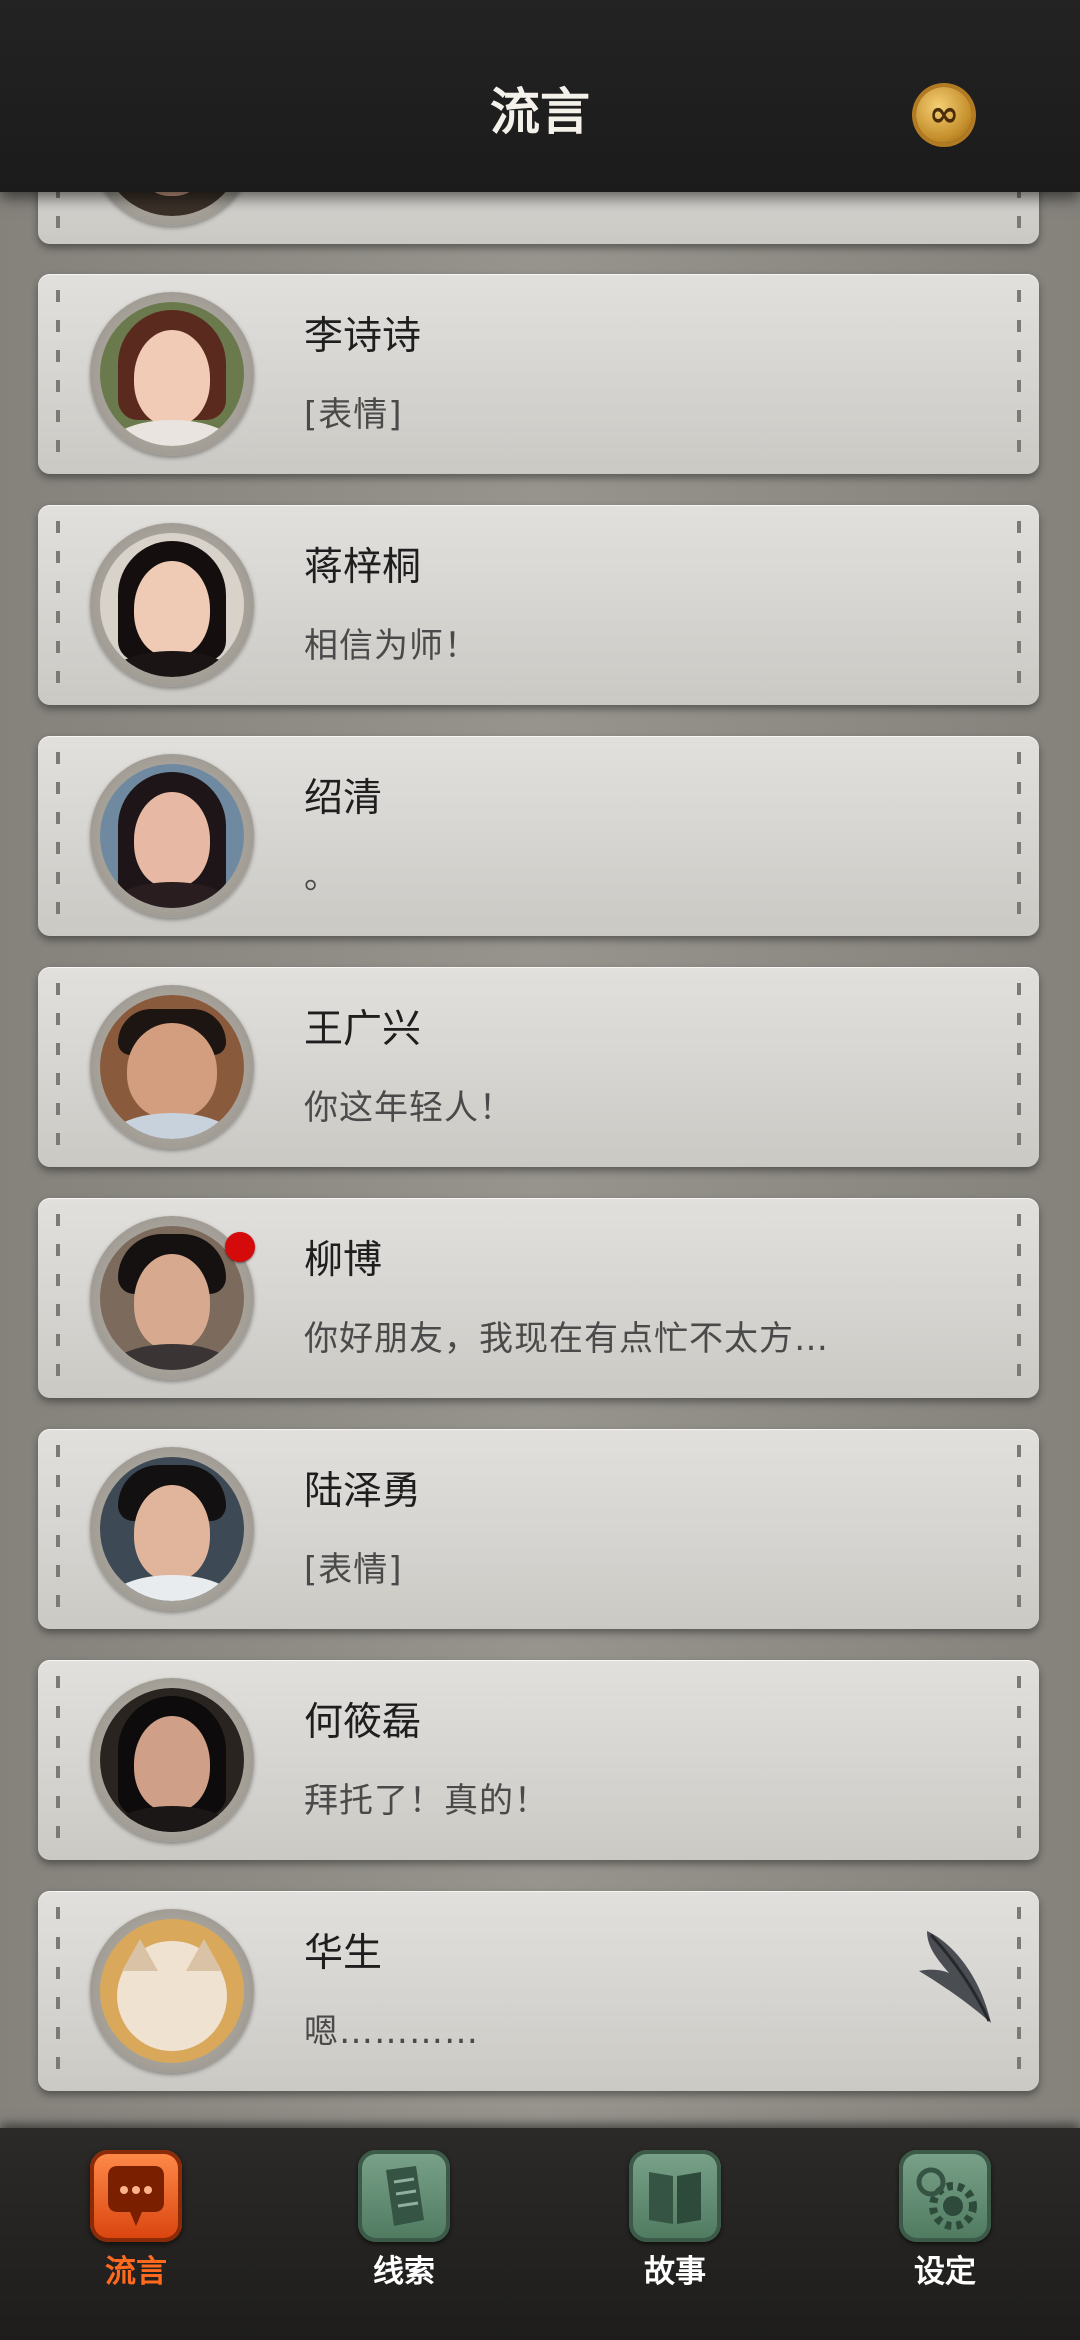 This screenshot has width=1080, height=2340. What do you see at coordinates (404, 2272) in the screenshot?
I see `tab-label: 线索` at bounding box center [404, 2272].